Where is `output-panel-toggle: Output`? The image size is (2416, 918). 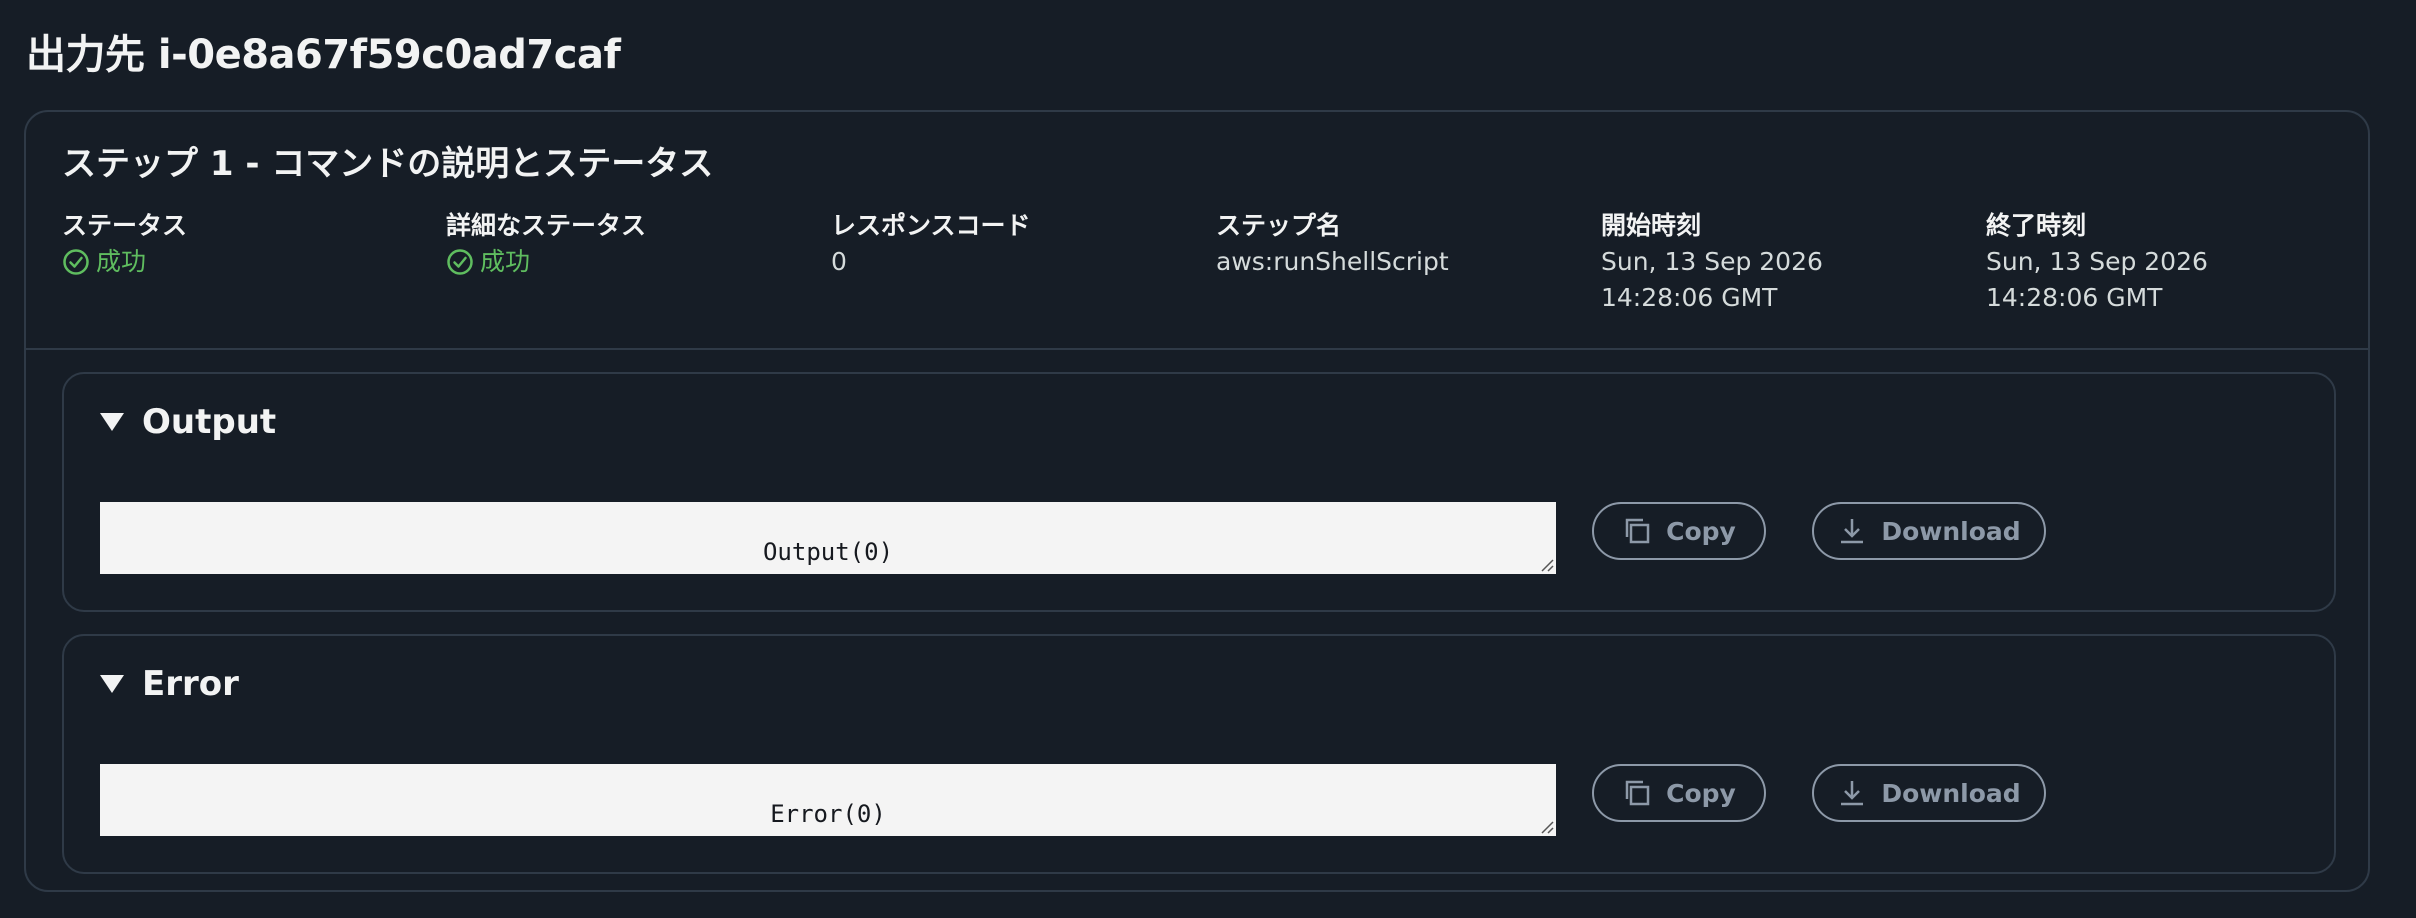 output-panel-toggle: Output is located at coordinates (188, 422).